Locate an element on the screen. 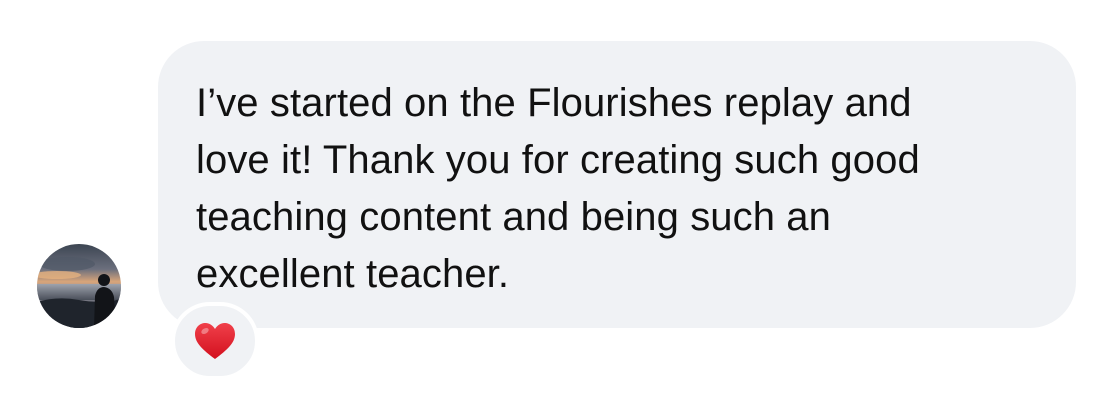 The image size is (1108, 400). avatar-photo is located at coordinates (79, 286).